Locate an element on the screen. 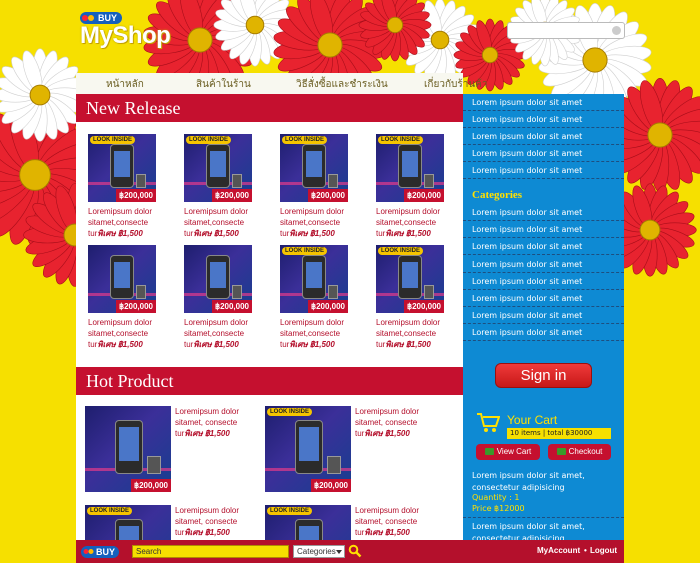  cart-title: Your Cart is located at coordinates (532, 420).